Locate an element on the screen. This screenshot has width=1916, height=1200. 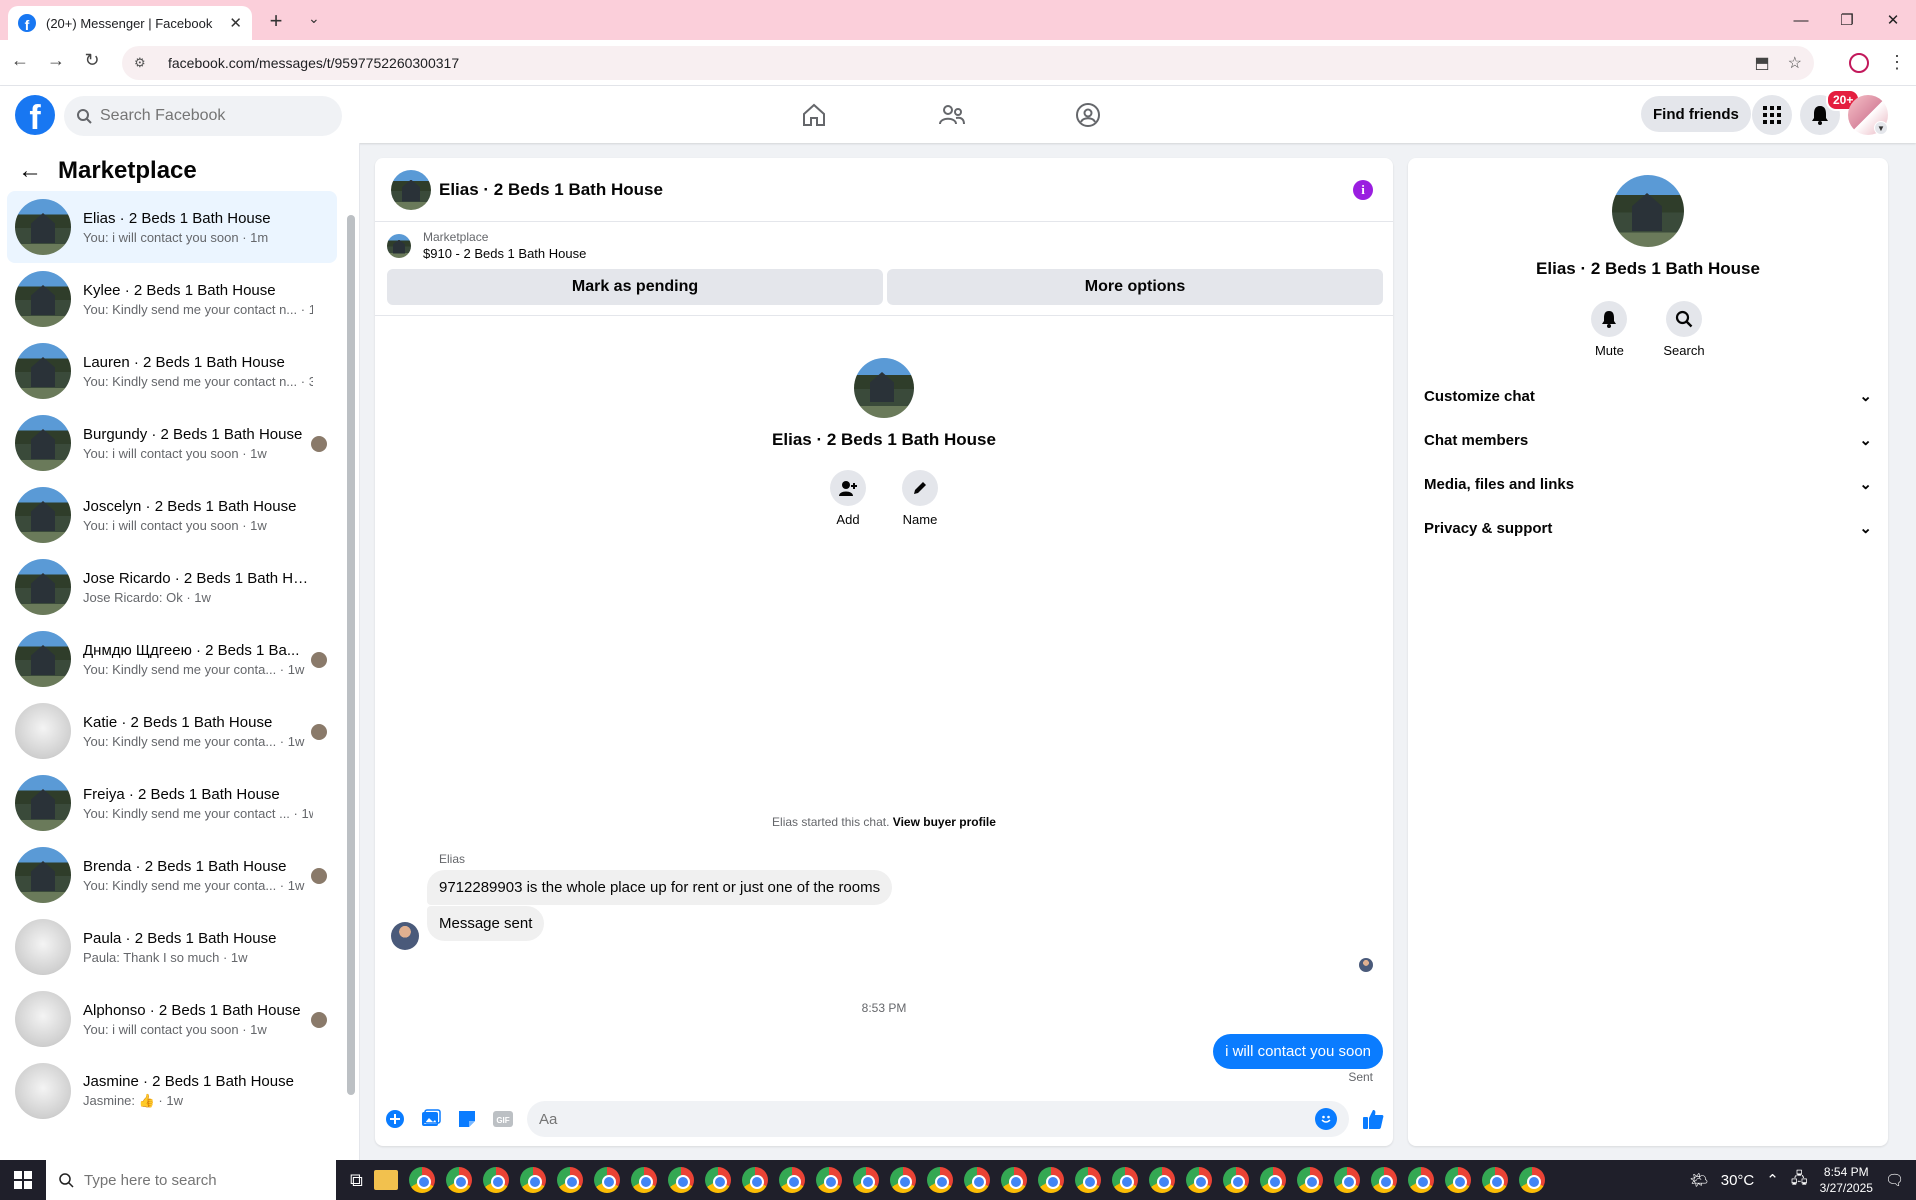
info-icon: i is located at coordinates (1363, 190).